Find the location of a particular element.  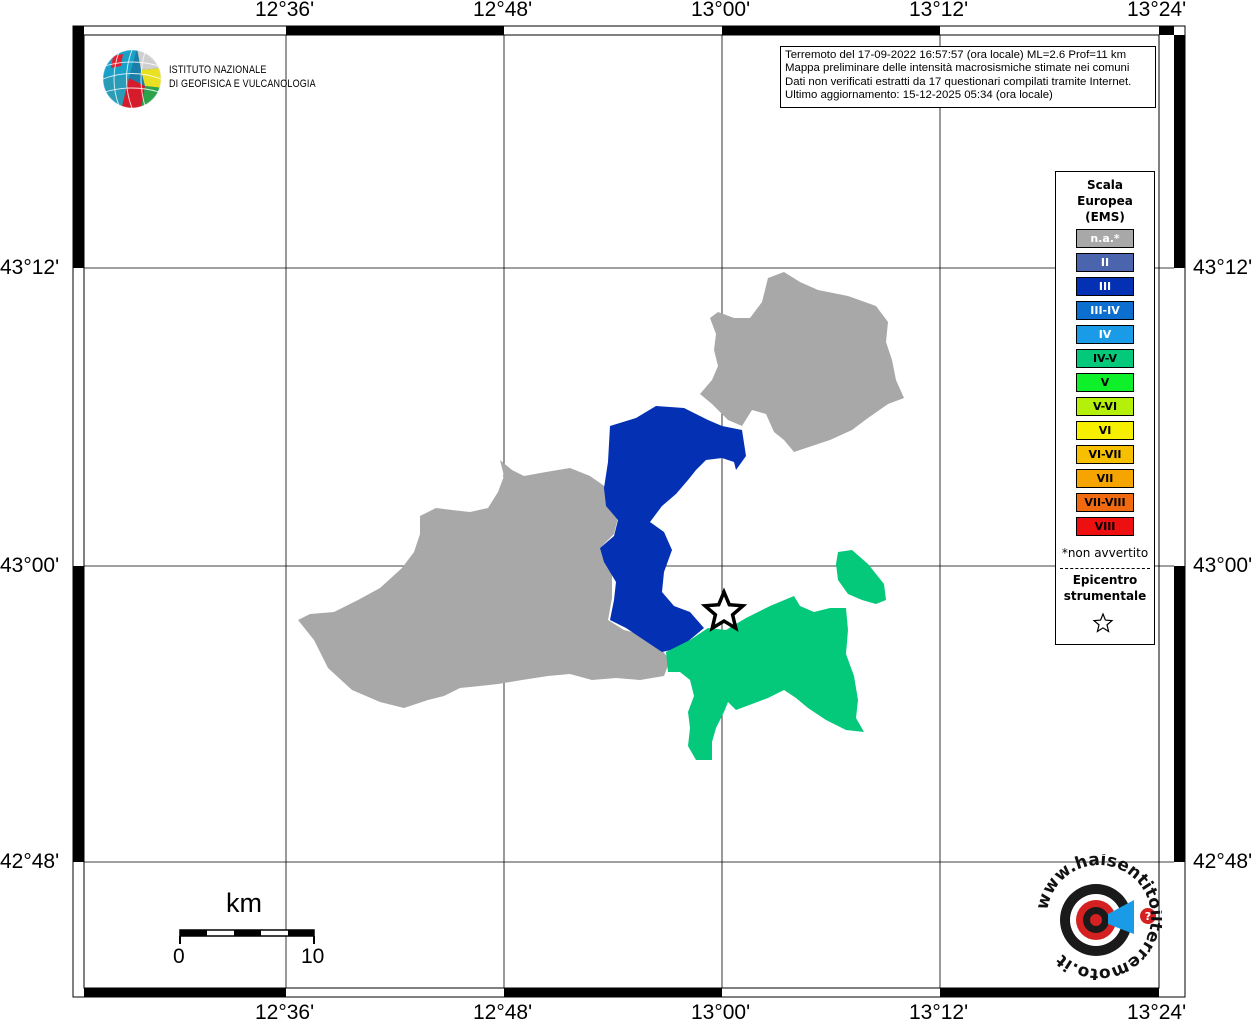

bottom-lon-label: 13°00' is located at coordinates (721, 1012).